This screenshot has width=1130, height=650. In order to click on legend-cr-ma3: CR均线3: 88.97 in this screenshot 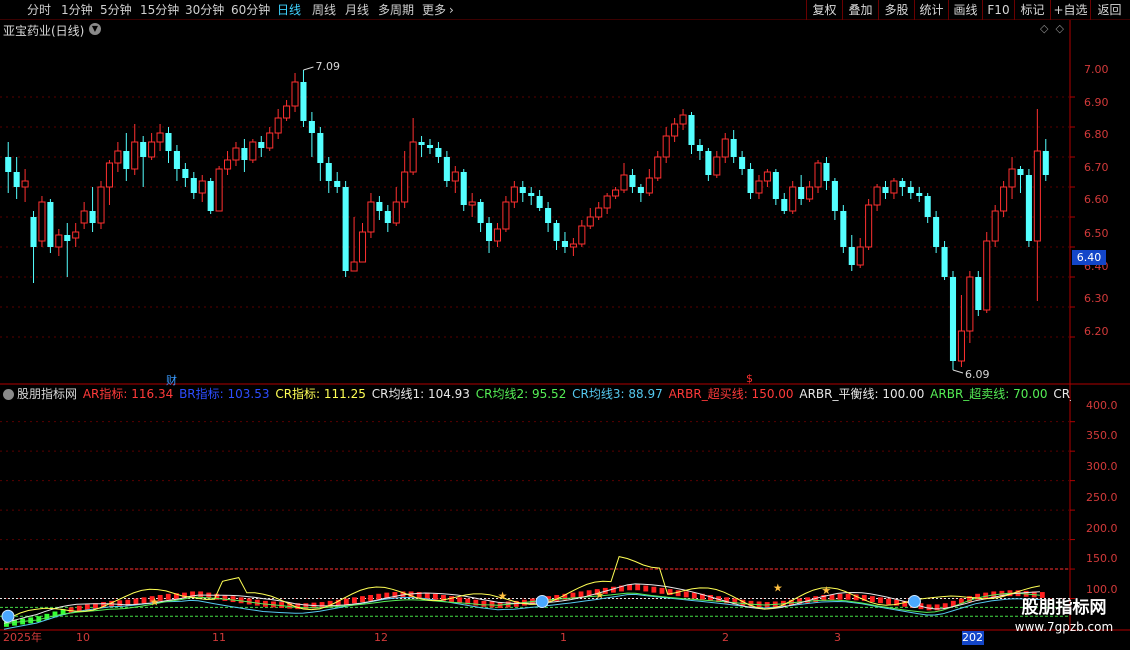, I will do `click(617, 394)`.